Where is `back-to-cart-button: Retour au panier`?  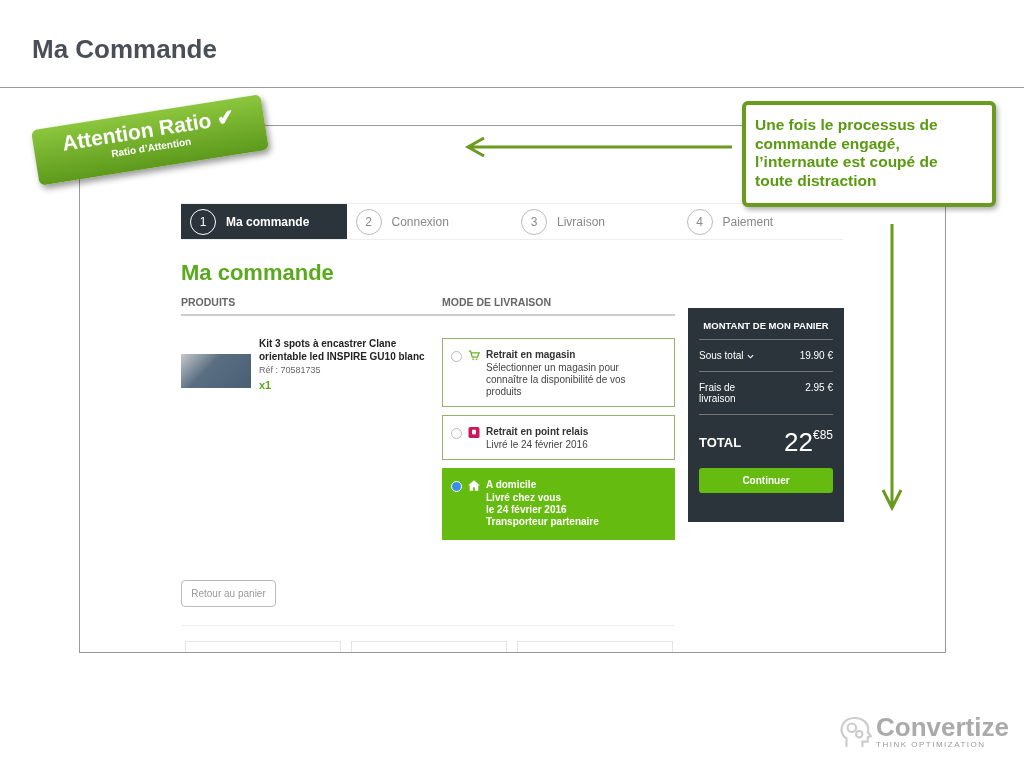 back-to-cart-button: Retour au panier is located at coordinates (228, 593).